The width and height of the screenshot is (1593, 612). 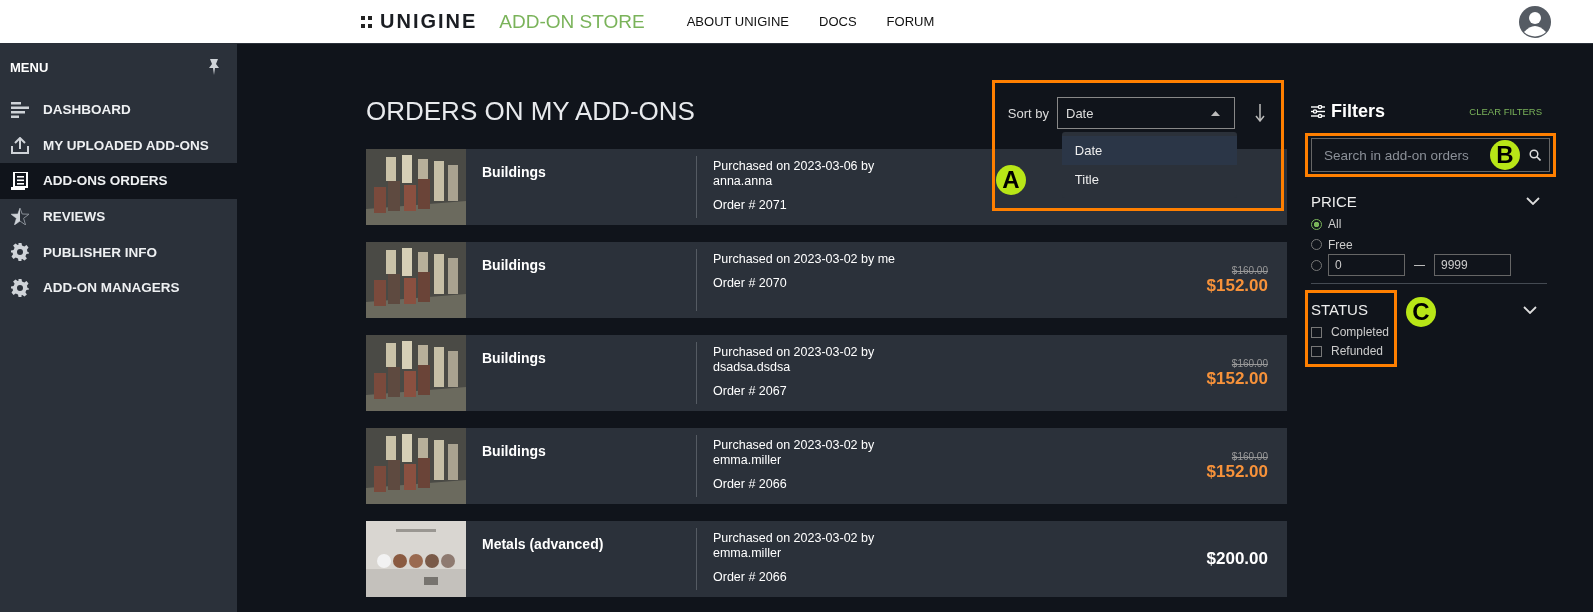 What do you see at coordinates (429, 21) in the screenshot?
I see `logo-text: UNIGINE` at bounding box center [429, 21].